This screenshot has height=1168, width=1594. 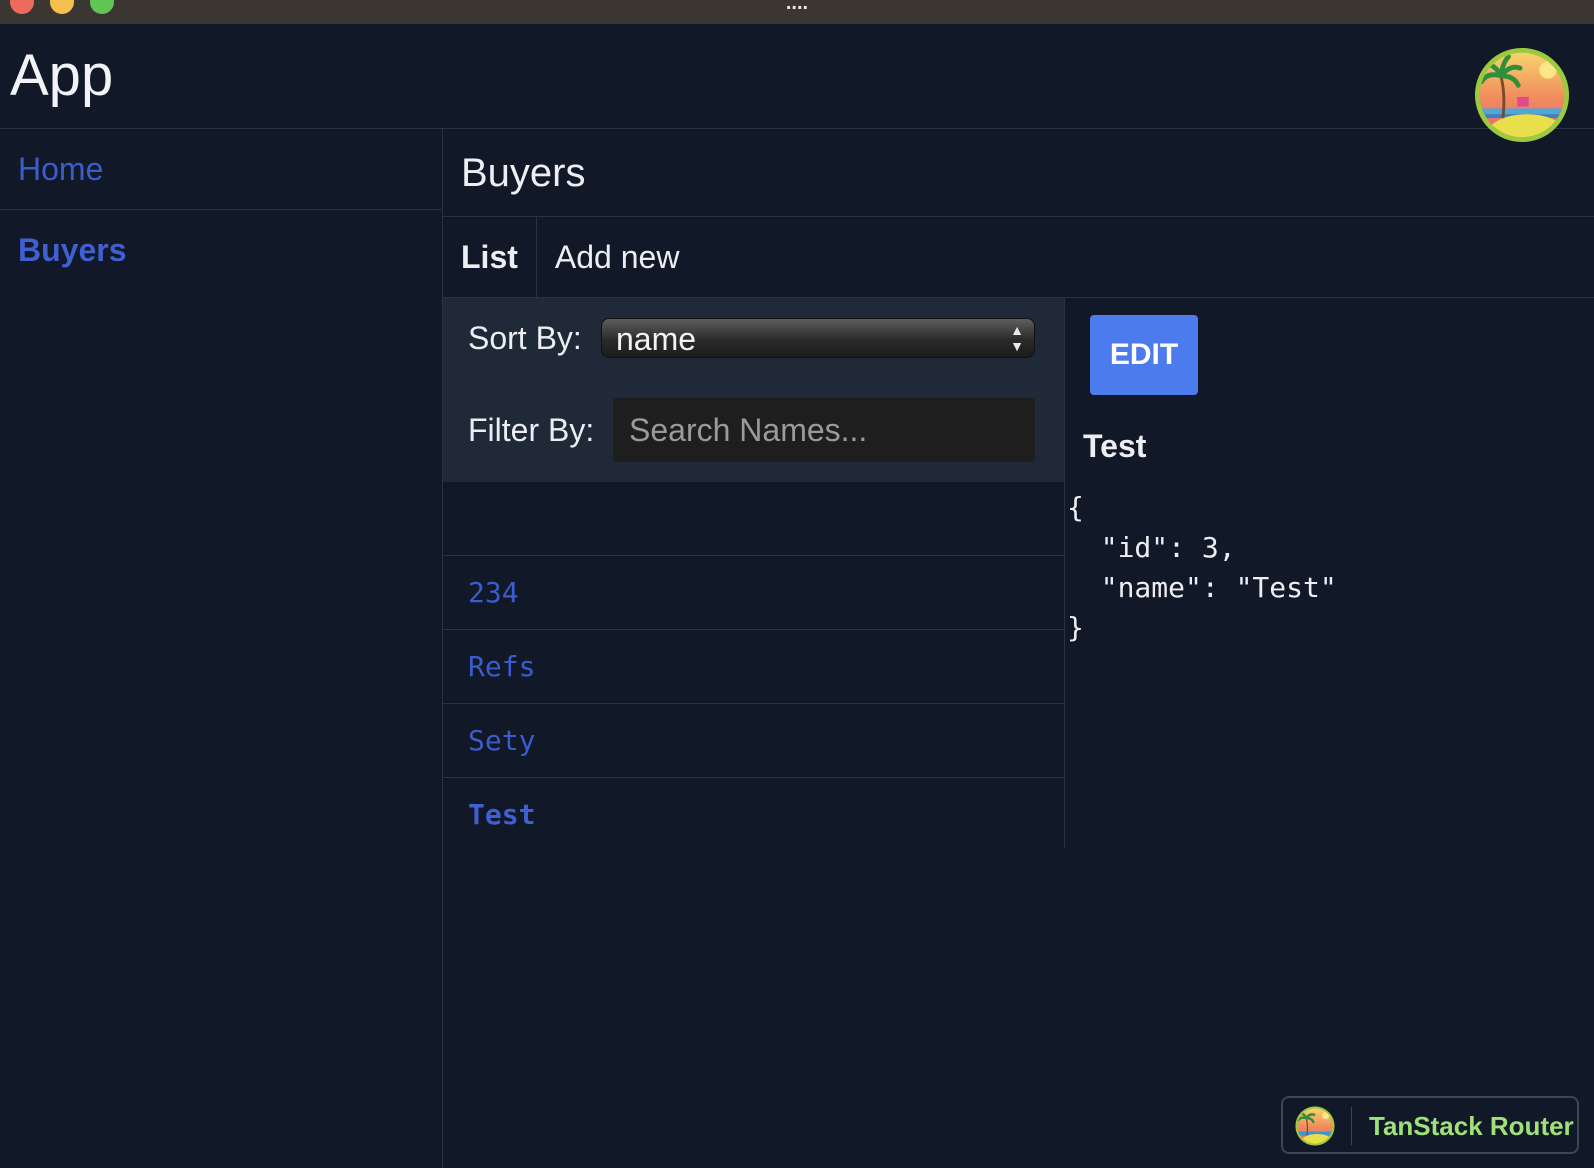 I want to click on tab-list: List, so click(x=490, y=257).